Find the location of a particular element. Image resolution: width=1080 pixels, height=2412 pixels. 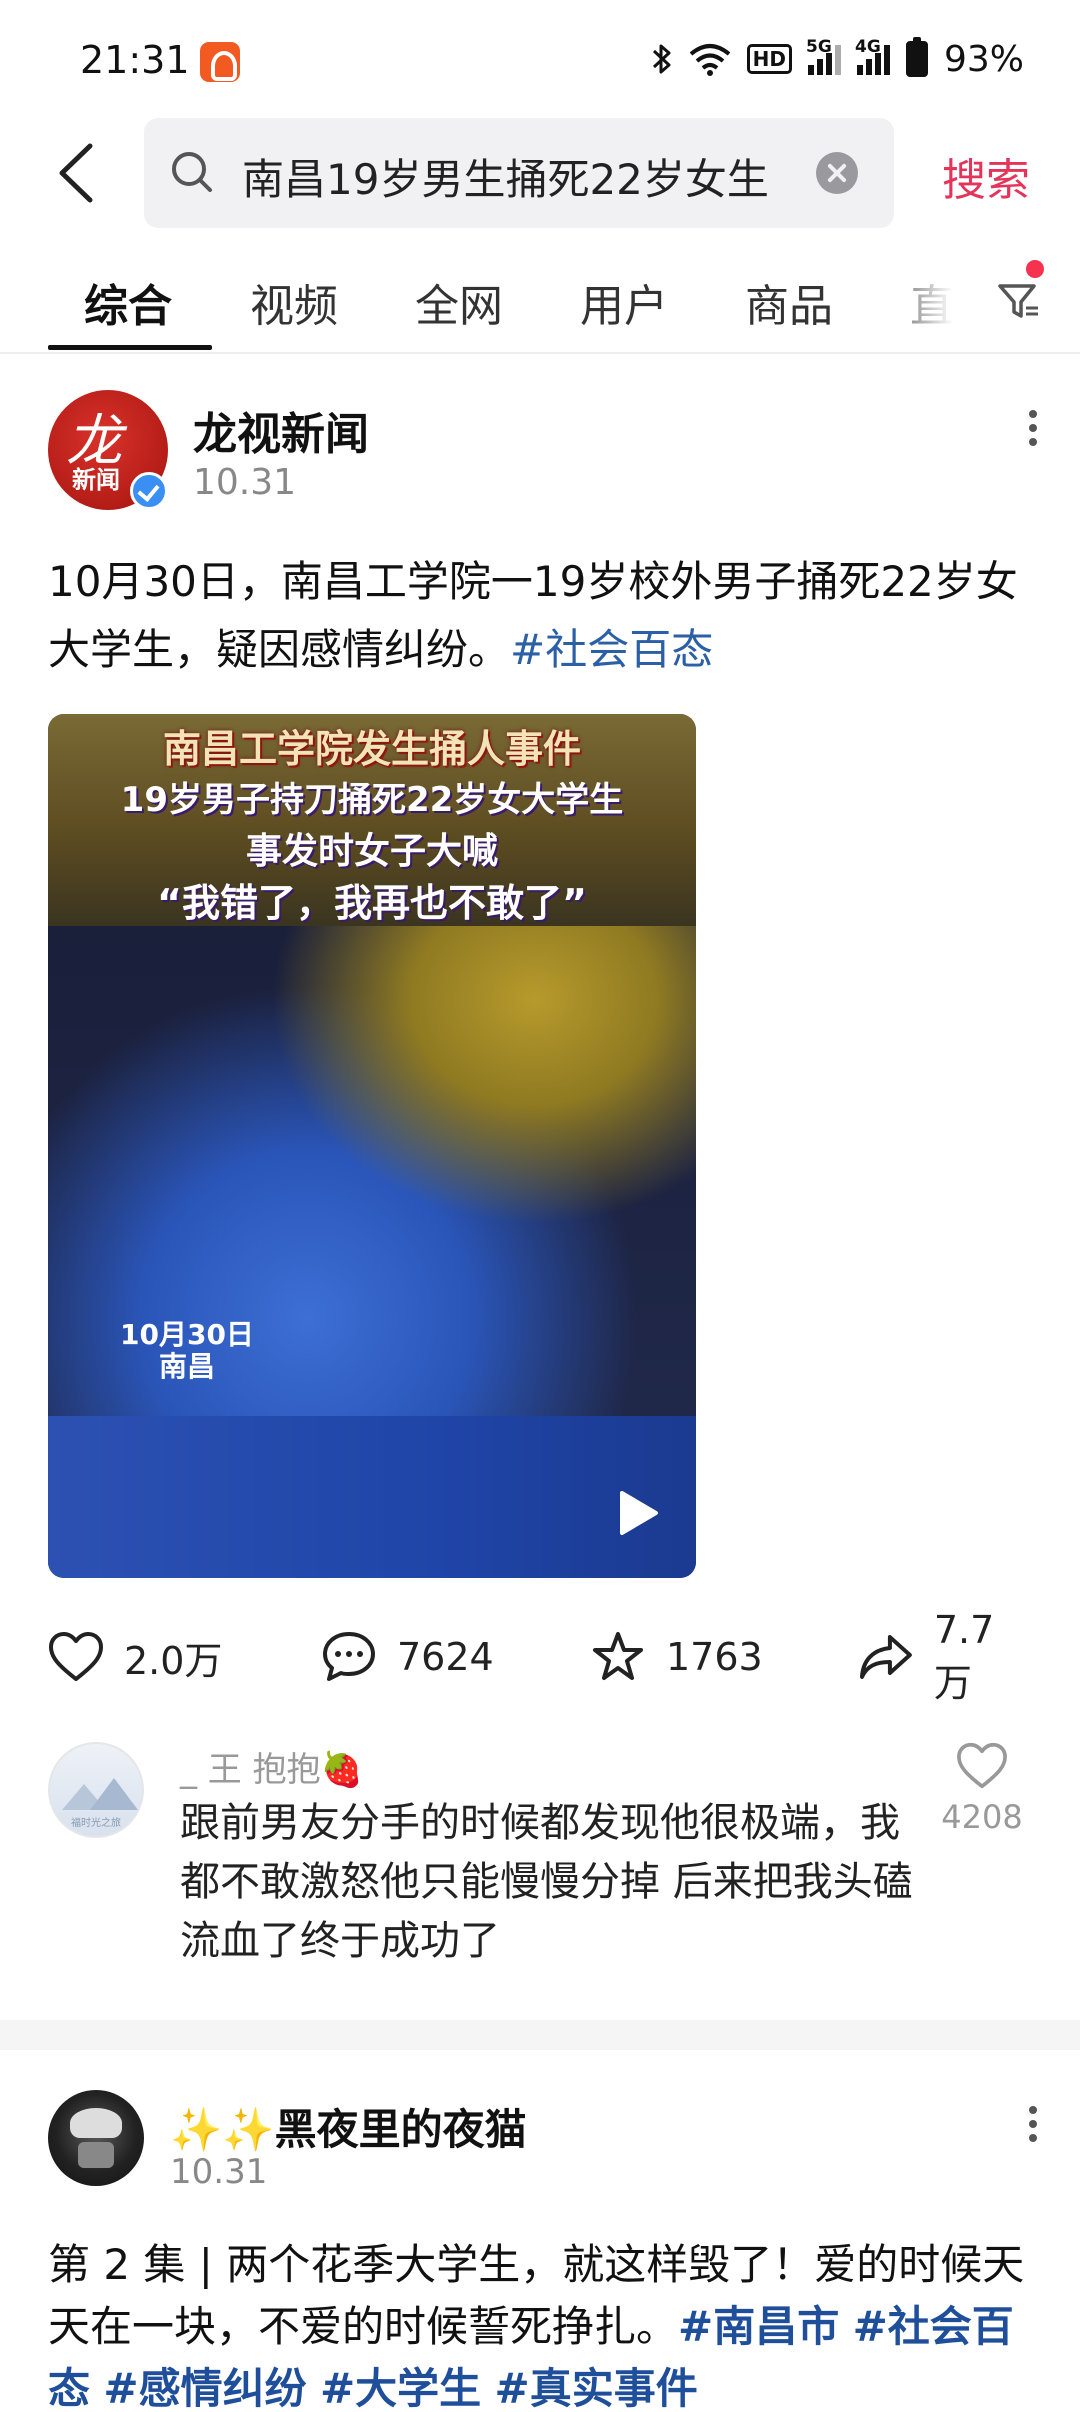

hashtag-link: #社会百态 is located at coordinates (611, 649).